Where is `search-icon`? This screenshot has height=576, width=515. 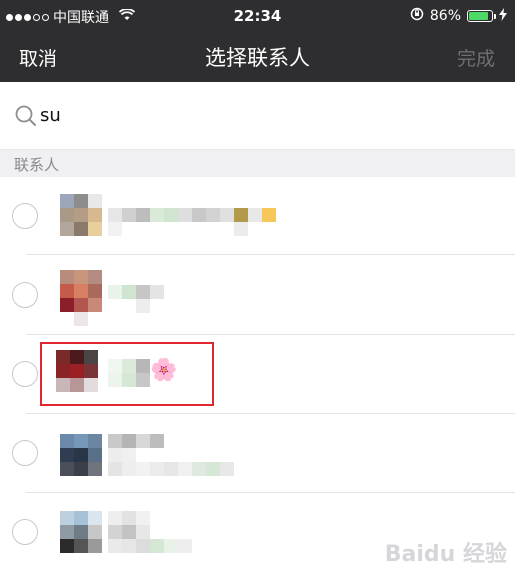
search-icon is located at coordinates (26, 116).